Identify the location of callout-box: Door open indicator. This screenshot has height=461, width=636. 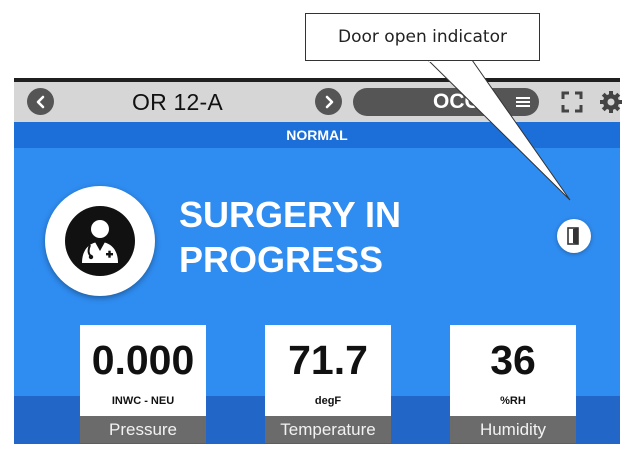
(422, 37).